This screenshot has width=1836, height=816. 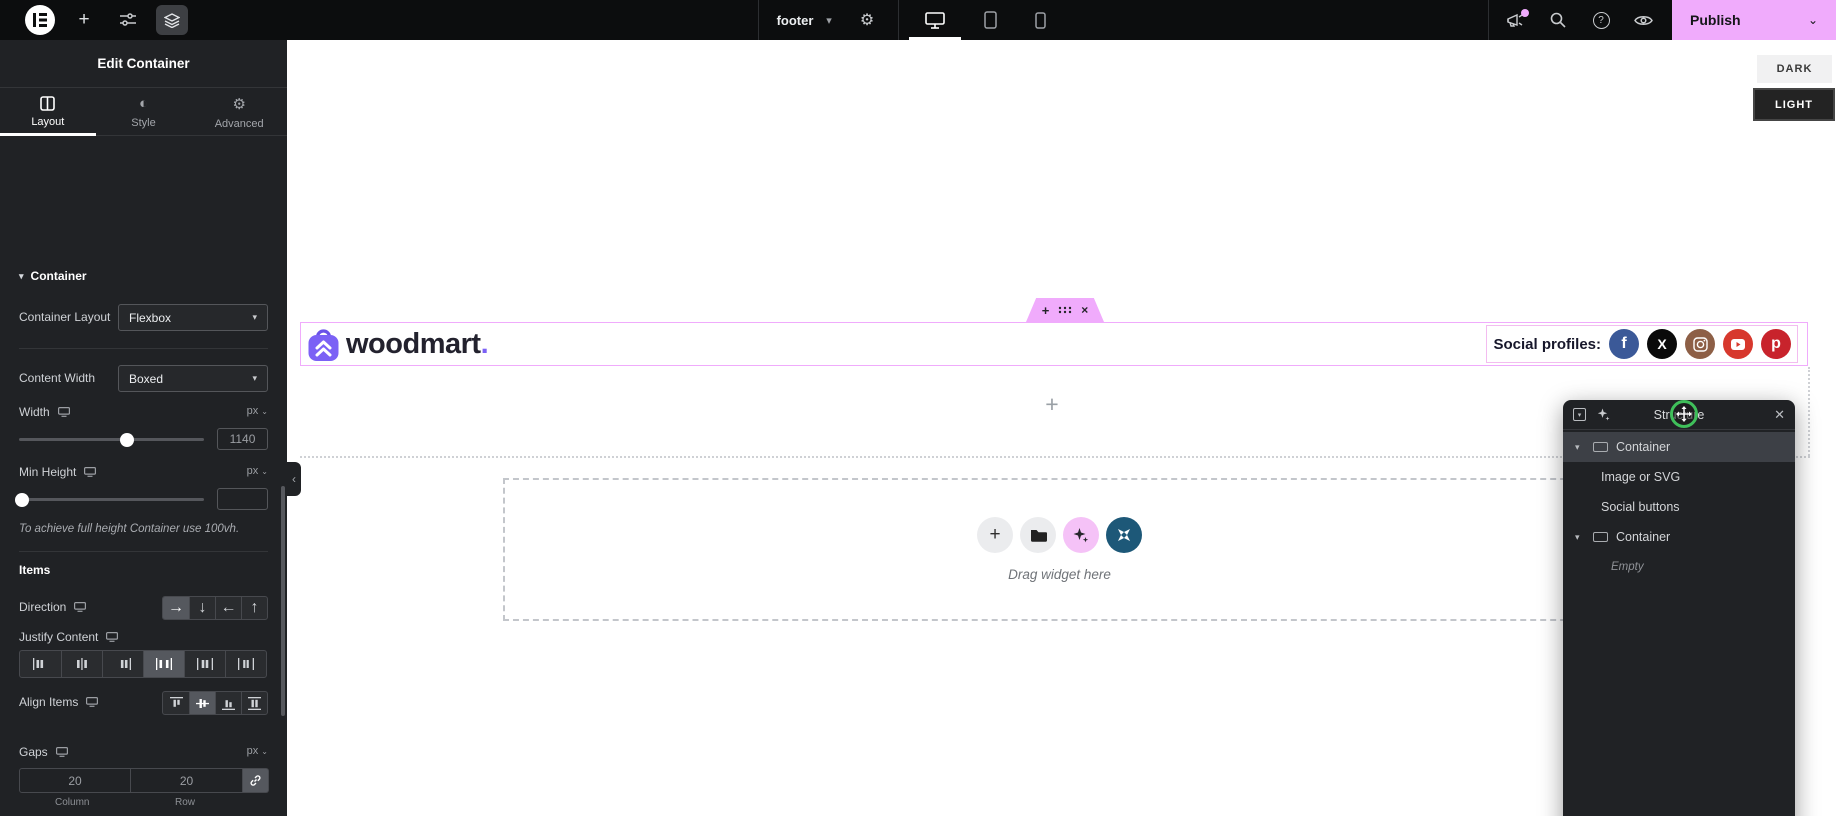 I want to click on panel-scrollbar, so click(x=283, y=601).